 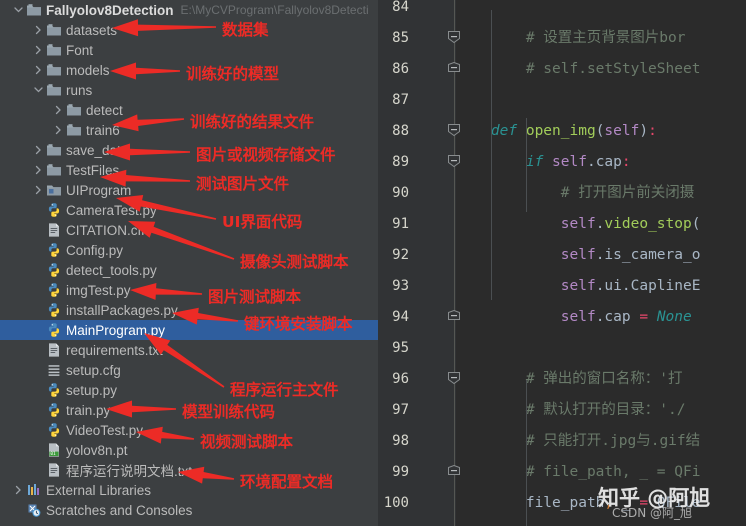 I want to click on tree-row: Config.py, so click(x=189, y=250).